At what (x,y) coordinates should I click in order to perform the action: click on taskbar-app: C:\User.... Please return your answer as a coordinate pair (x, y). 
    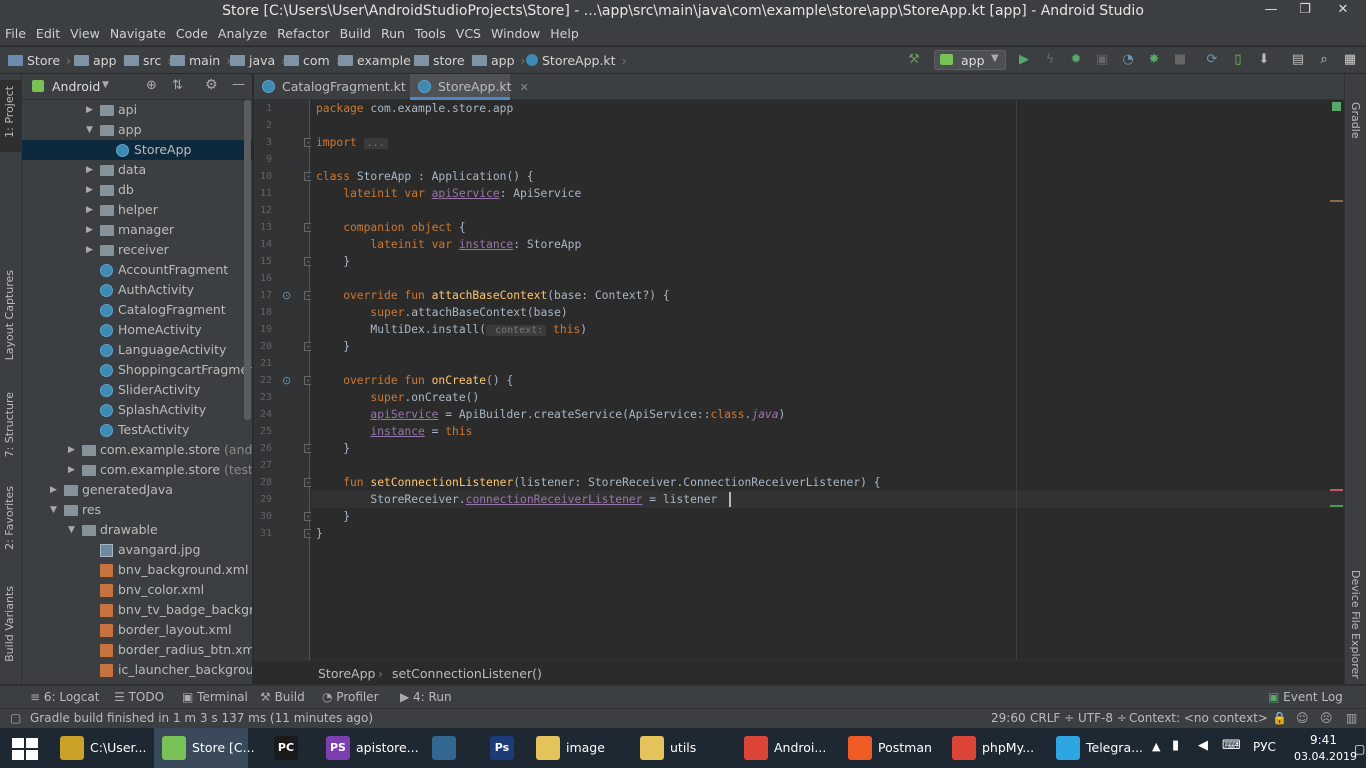
    Looking at the image, I should click on (100, 748).